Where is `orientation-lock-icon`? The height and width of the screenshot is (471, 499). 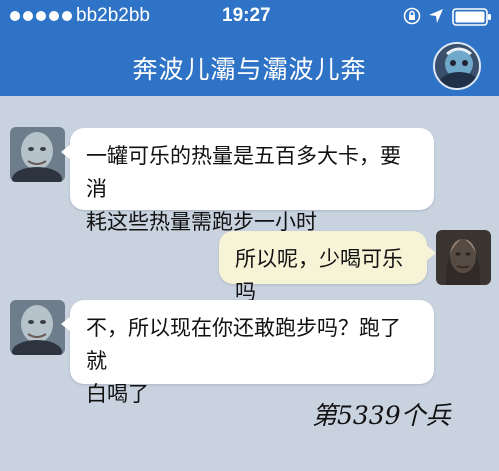 orientation-lock-icon is located at coordinates (412, 16).